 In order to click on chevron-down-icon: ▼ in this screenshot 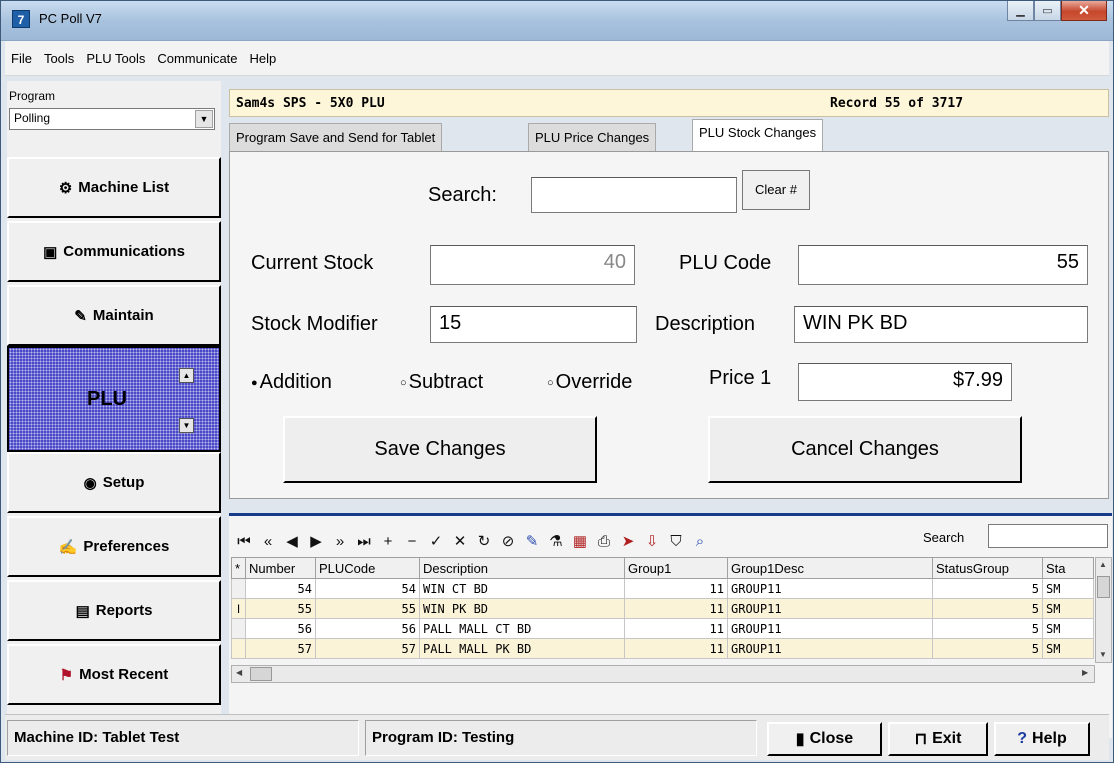, I will do `click(204, 119)`.